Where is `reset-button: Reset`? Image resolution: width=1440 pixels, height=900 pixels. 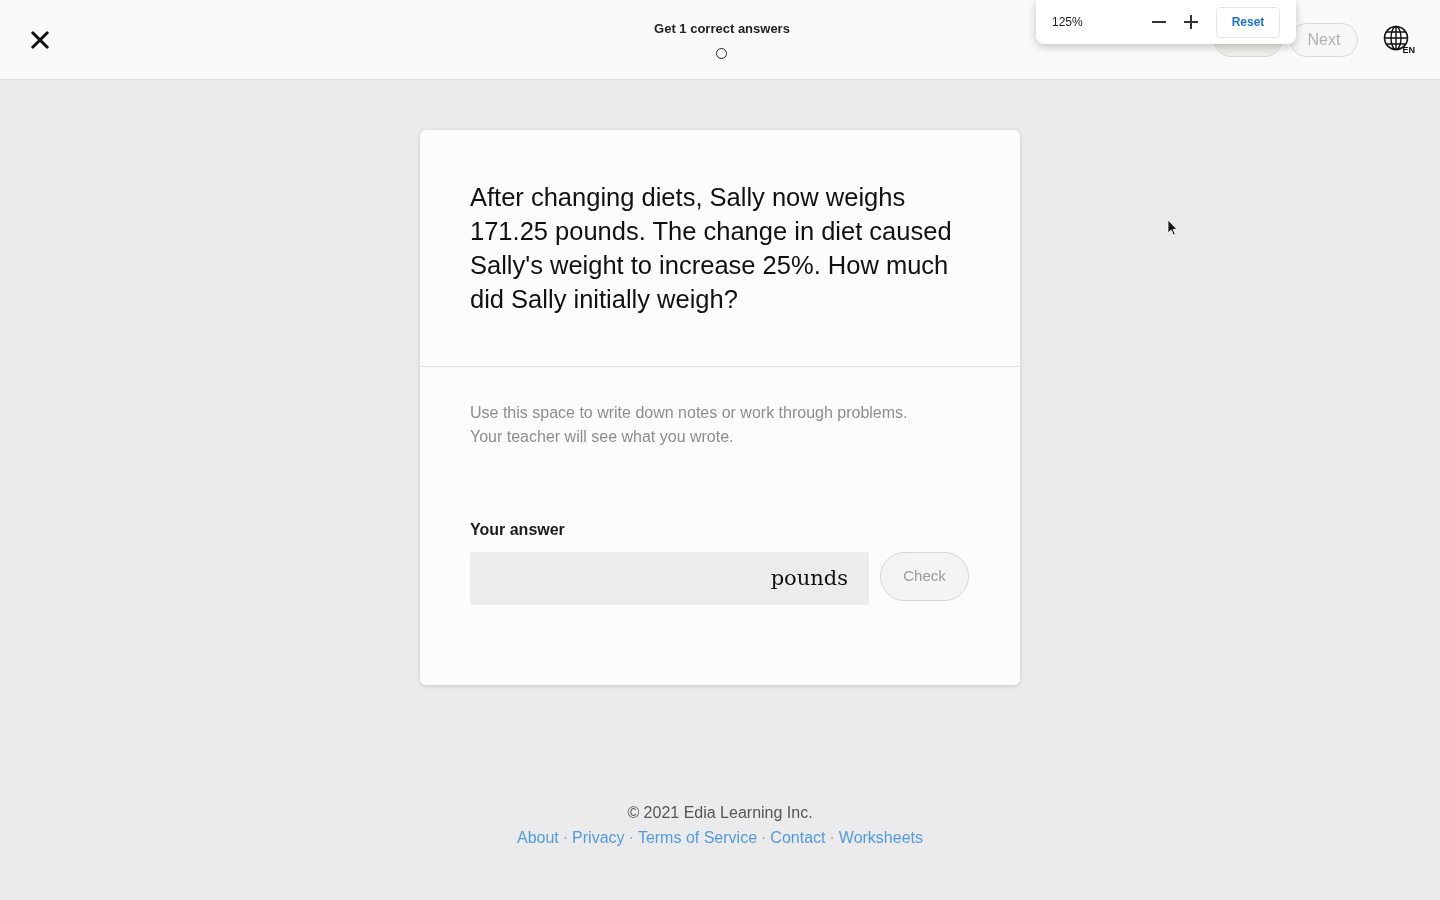 reset-button: Reset is located at coordinates (1248, 22).